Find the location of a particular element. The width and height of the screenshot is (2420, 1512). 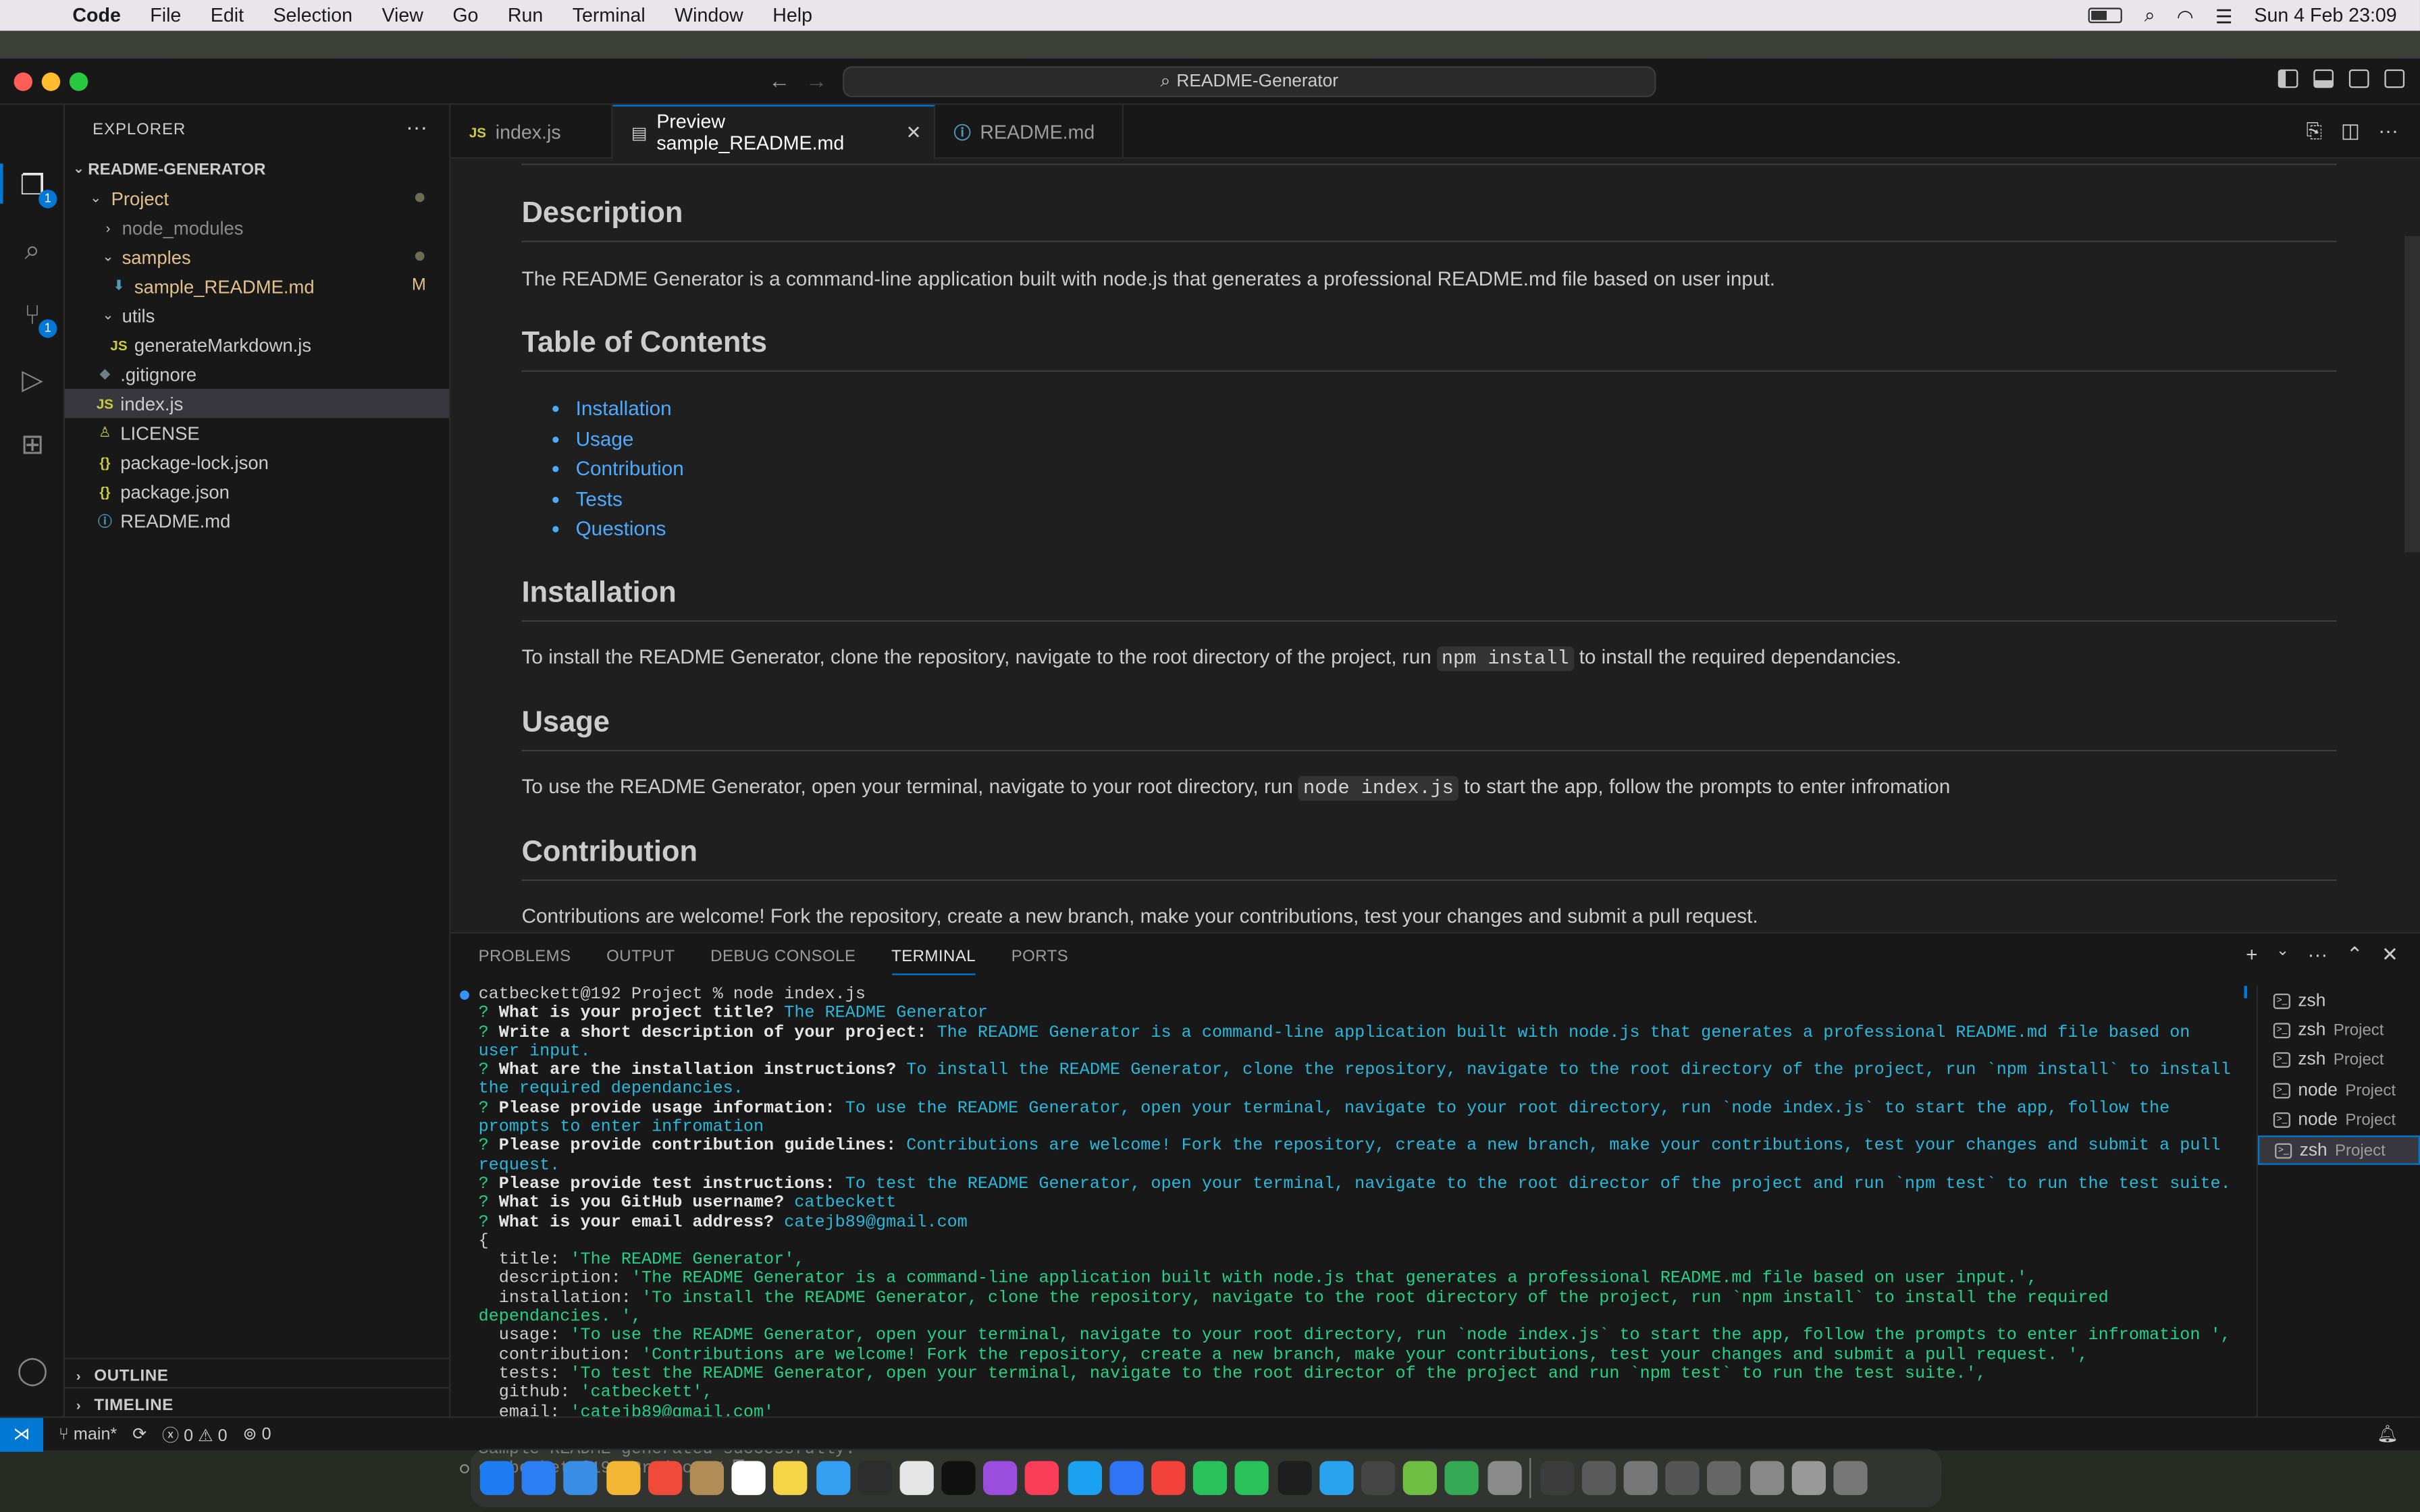

search-icon: ⌕ is located at coordinates (32, 250).